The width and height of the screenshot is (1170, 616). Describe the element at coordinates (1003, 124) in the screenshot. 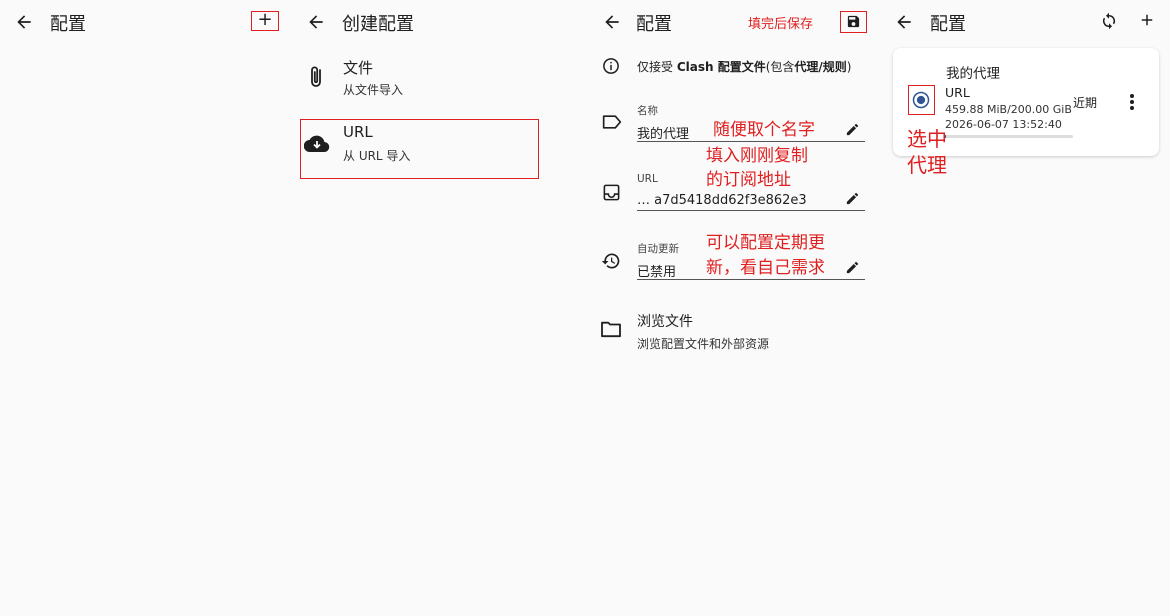

I see `profile-updated: 2026-06-07 13:52:40` at that location.